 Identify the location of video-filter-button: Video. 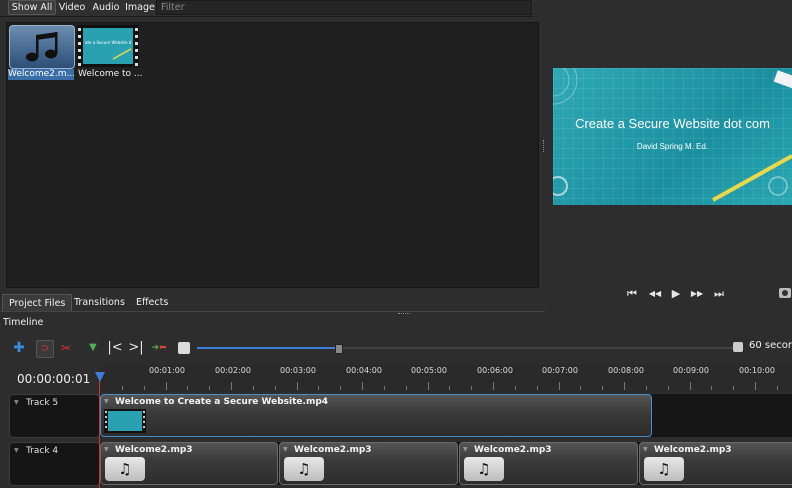
(72, 7).